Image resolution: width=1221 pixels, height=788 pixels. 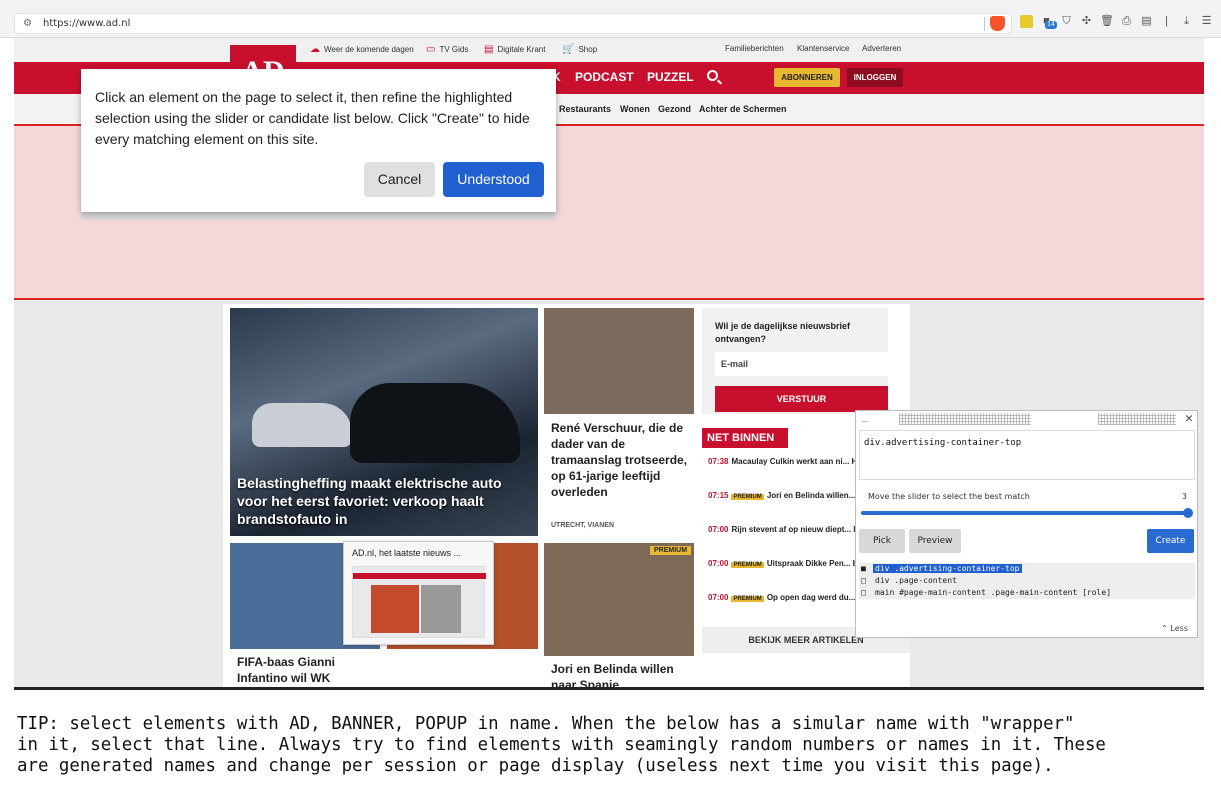 I want to click on slider-label: Move the slider to select the best match, so click(x=949, y=496).